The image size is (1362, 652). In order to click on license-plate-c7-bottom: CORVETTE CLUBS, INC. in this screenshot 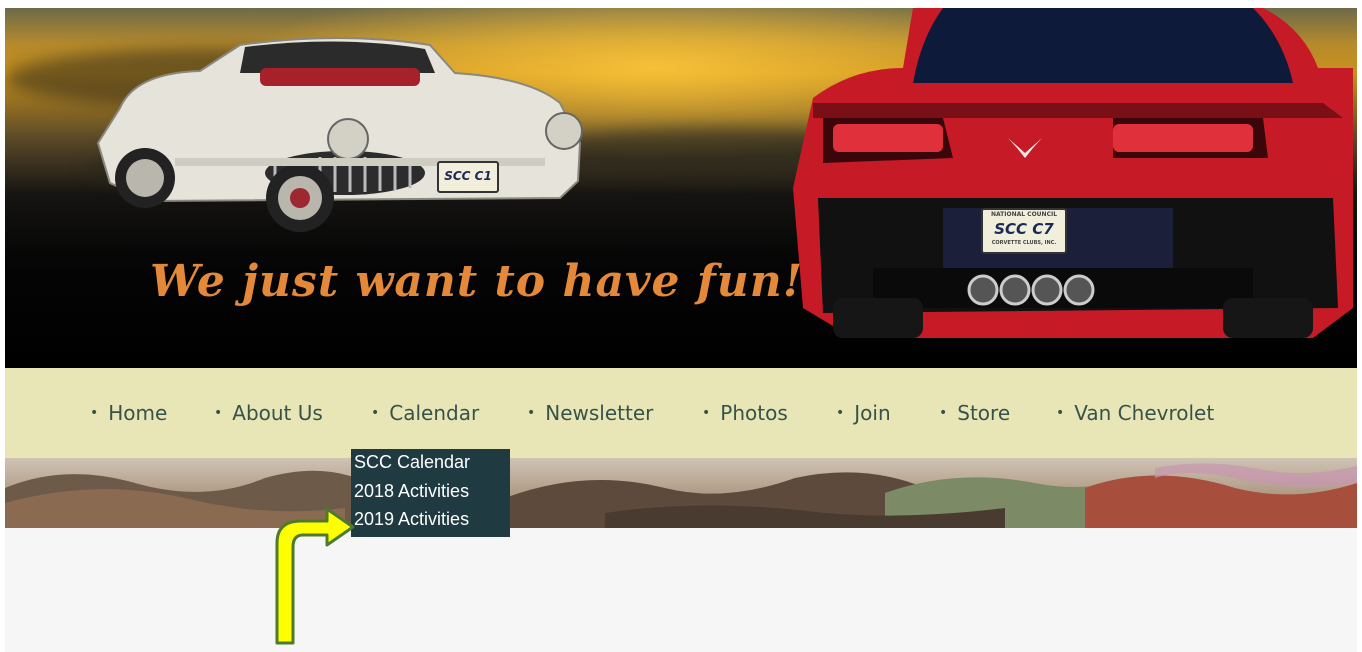, I will do `click(1024, 243)`.